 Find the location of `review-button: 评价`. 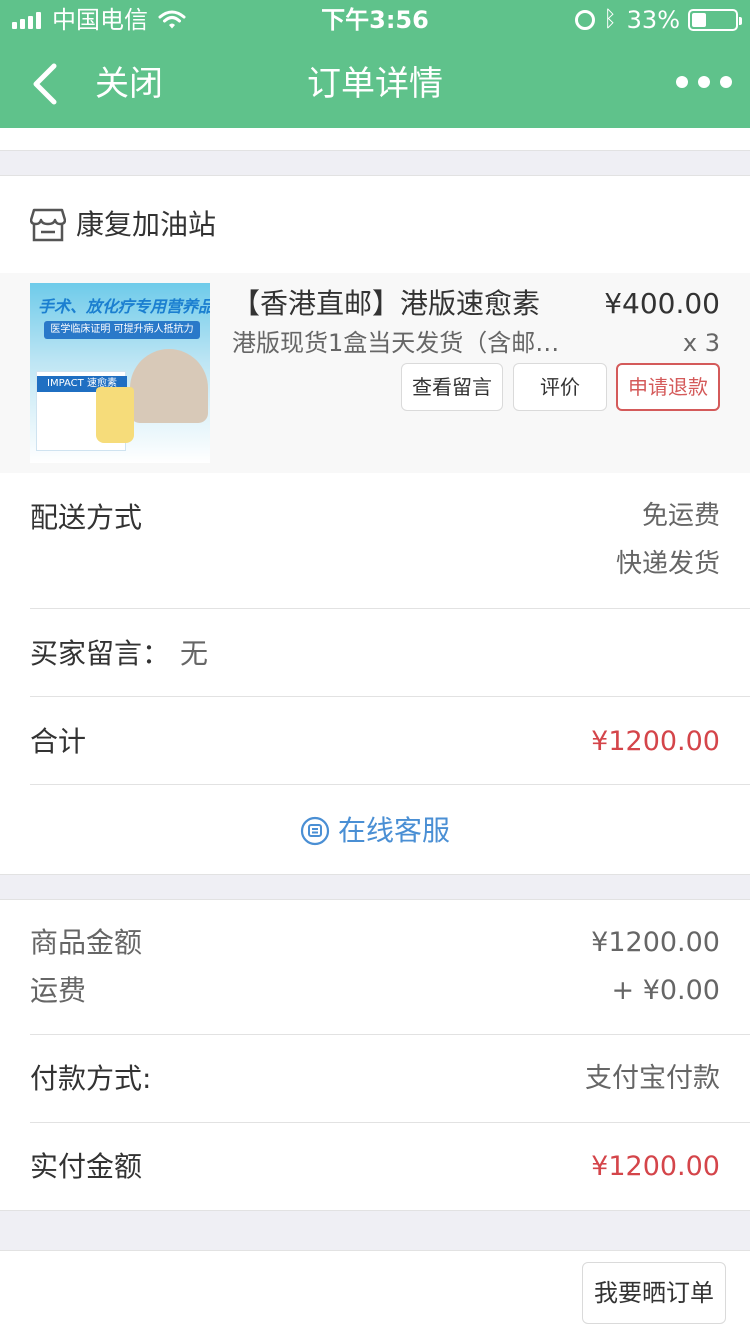

review-button: 评价 is located at coordinates (560, 387).